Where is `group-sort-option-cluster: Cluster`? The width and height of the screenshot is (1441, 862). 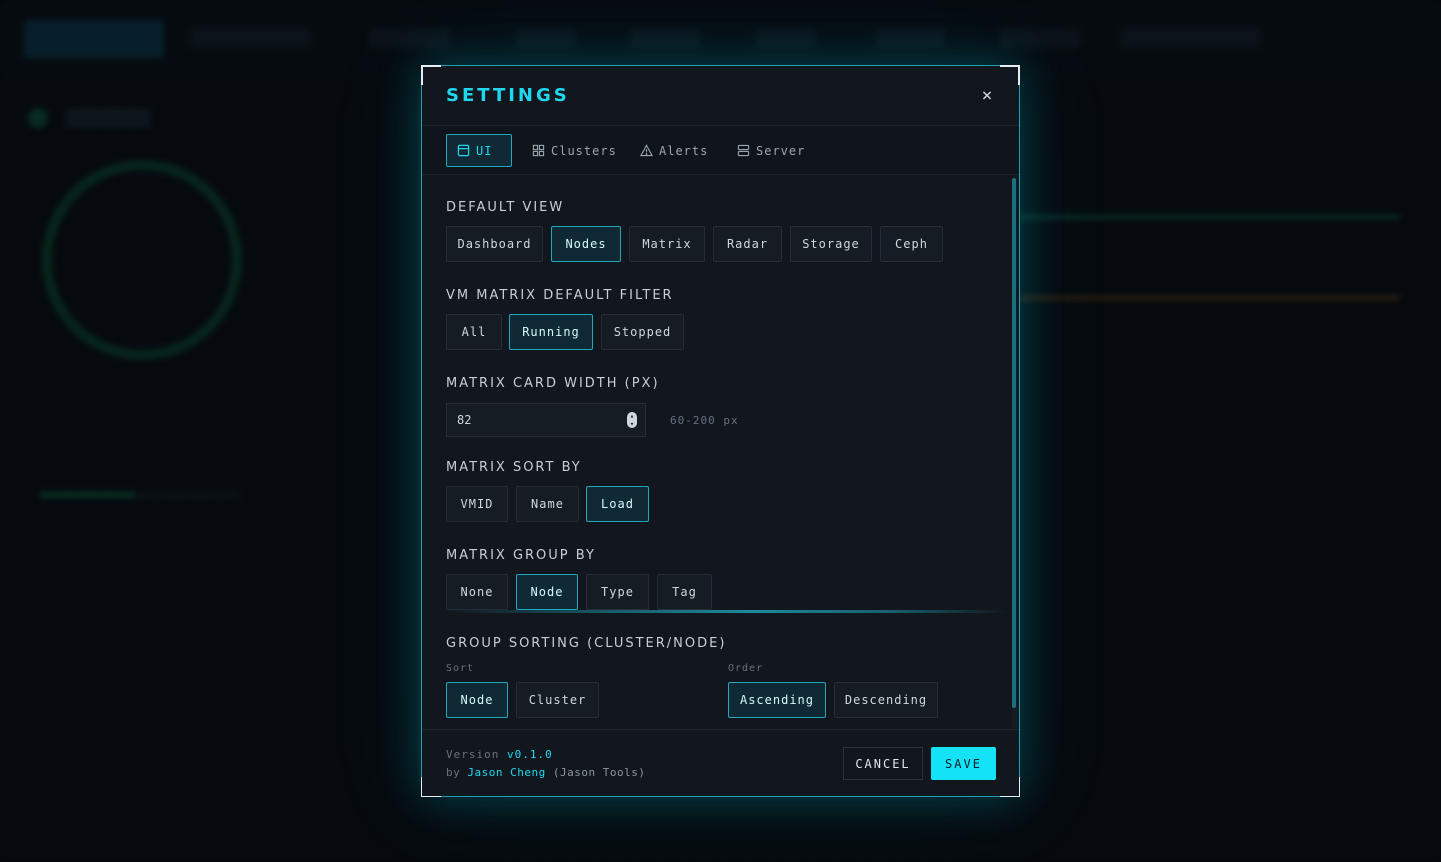 group-sort-option-cluster: Cluster is located at coordinates (557, 700).